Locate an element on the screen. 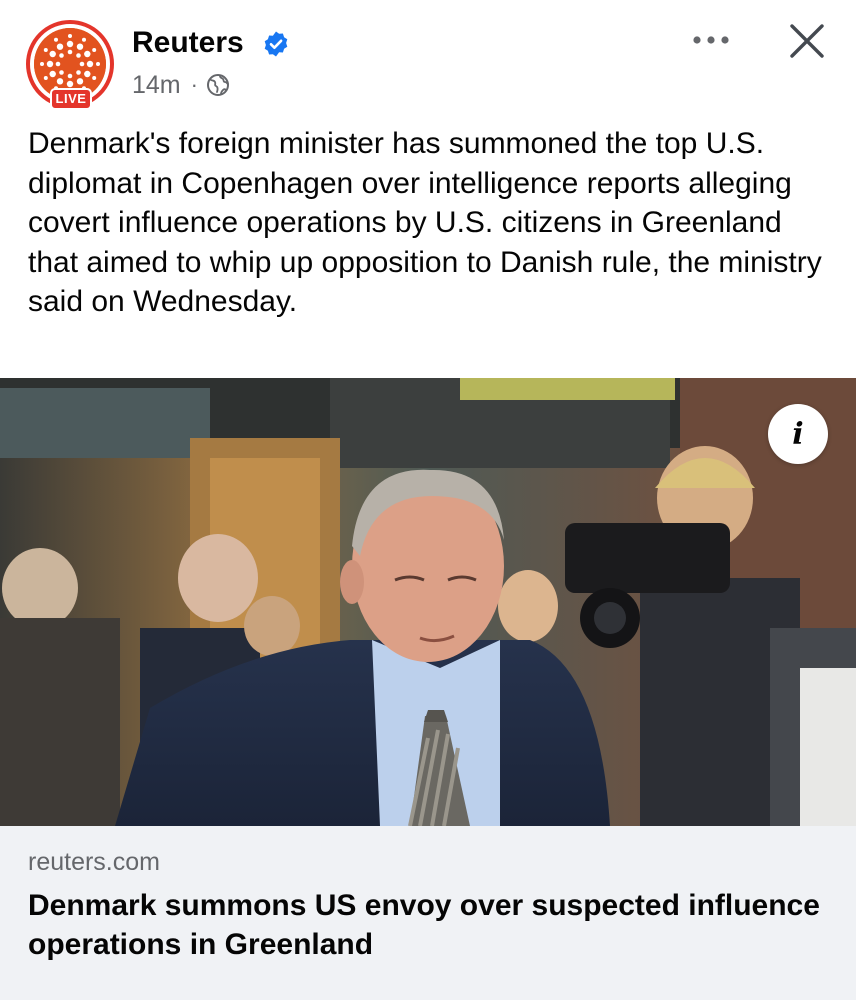 The width and height of the screenshot is (856, 1000). close-button is located at coordinates (807, 41).